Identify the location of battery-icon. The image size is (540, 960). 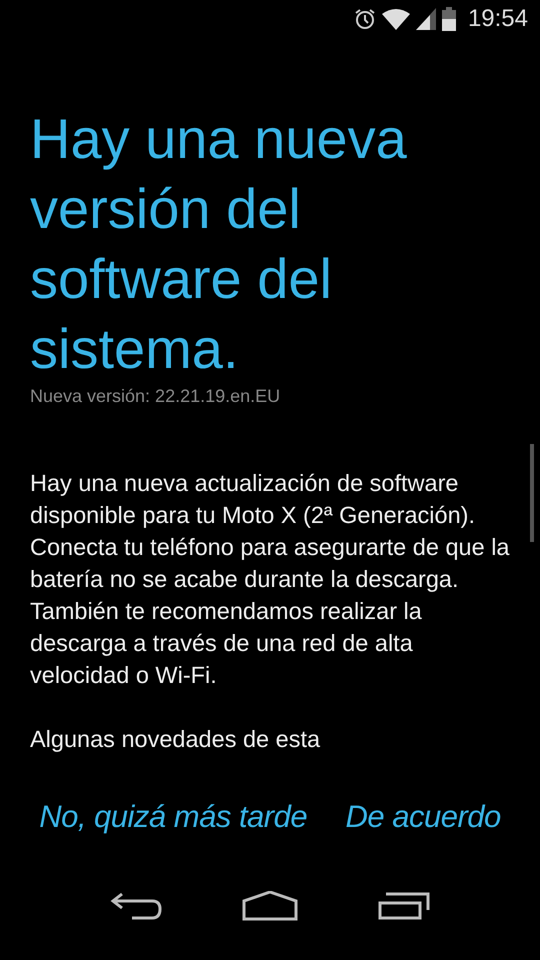
(449, 19).